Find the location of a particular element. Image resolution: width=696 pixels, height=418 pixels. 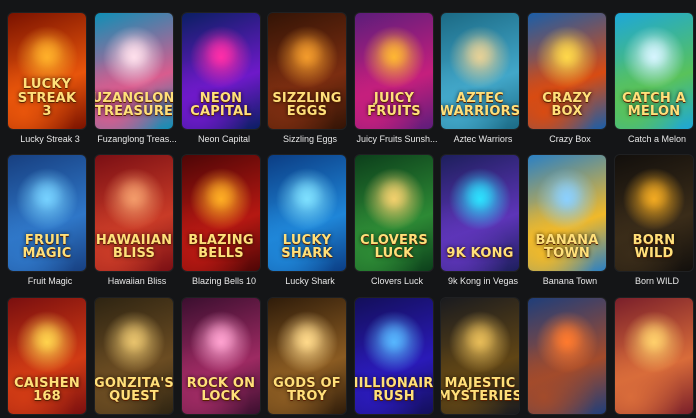

game-card: Lucky Shark Lucky Shark is located at coordinates (308, 220).